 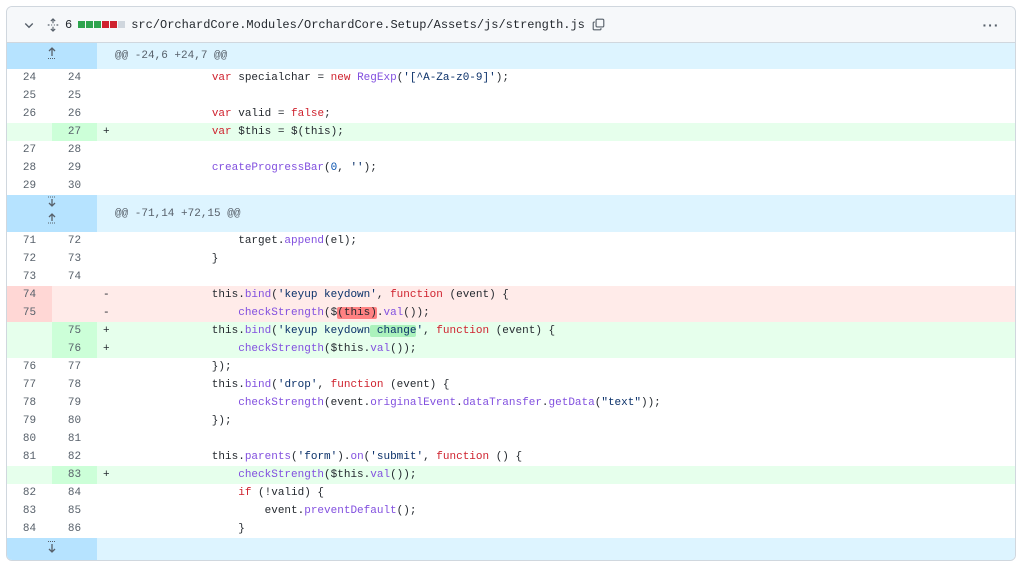 I want to click on new-line-number: 75, so click(x=74, y=331).